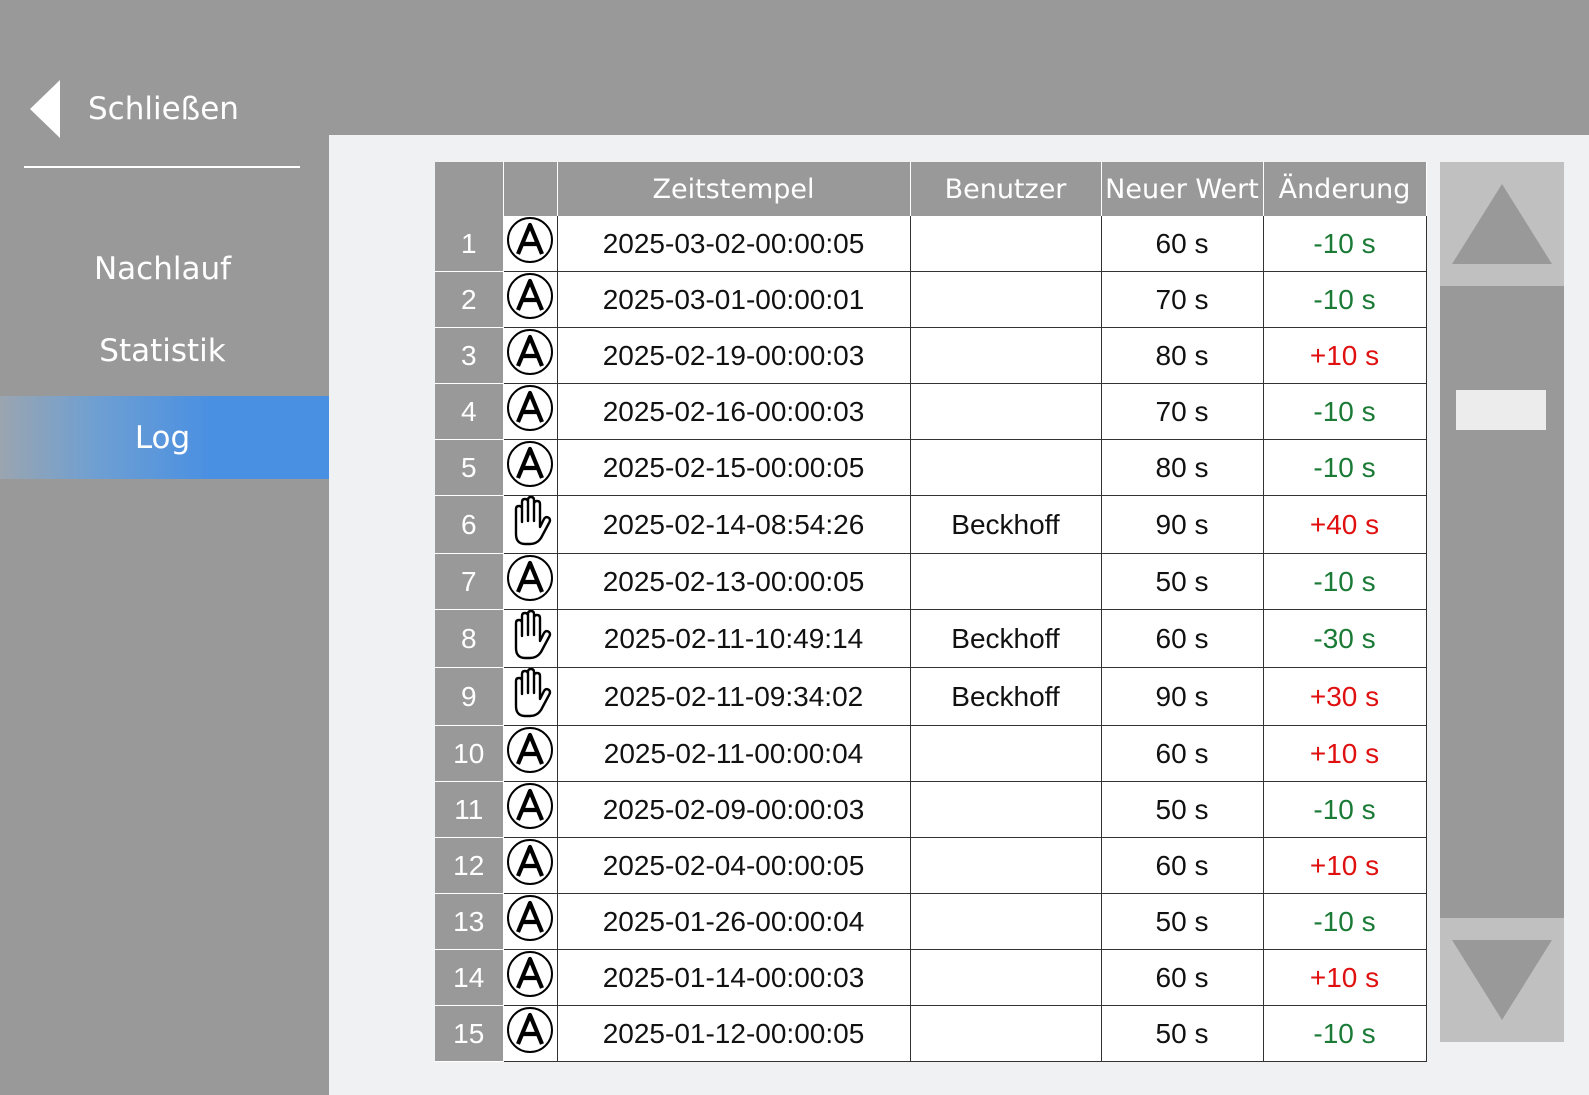  What do you see at coordinates (469, 977) in the screenshot?
I see `row-number: 14` at bounding box center [469, 977].